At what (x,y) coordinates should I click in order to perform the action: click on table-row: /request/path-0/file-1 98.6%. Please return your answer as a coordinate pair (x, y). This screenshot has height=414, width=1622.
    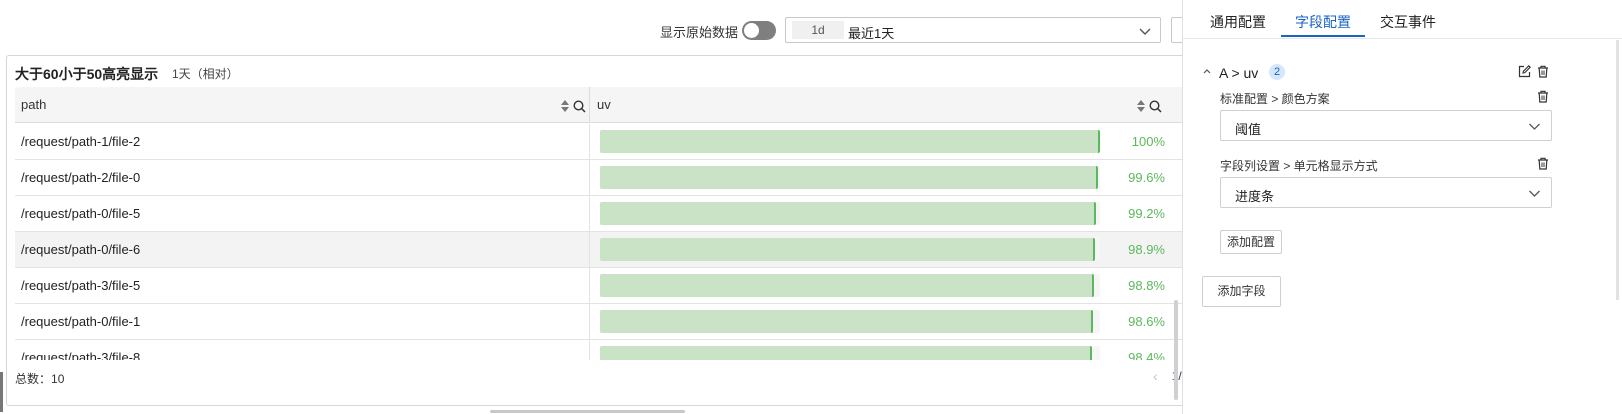
    Looking at the image, I should click on (613, 322).